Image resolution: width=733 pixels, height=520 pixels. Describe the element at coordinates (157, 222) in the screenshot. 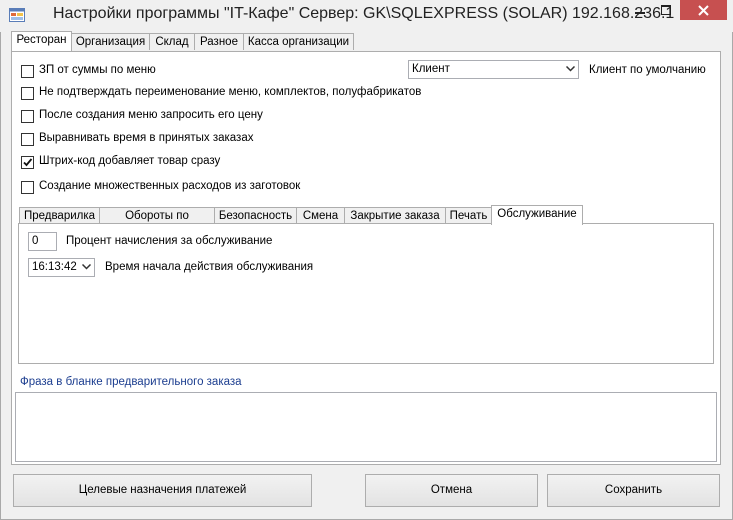

I see `subtab-client-turnover: Обороты по клиенту` at that location.